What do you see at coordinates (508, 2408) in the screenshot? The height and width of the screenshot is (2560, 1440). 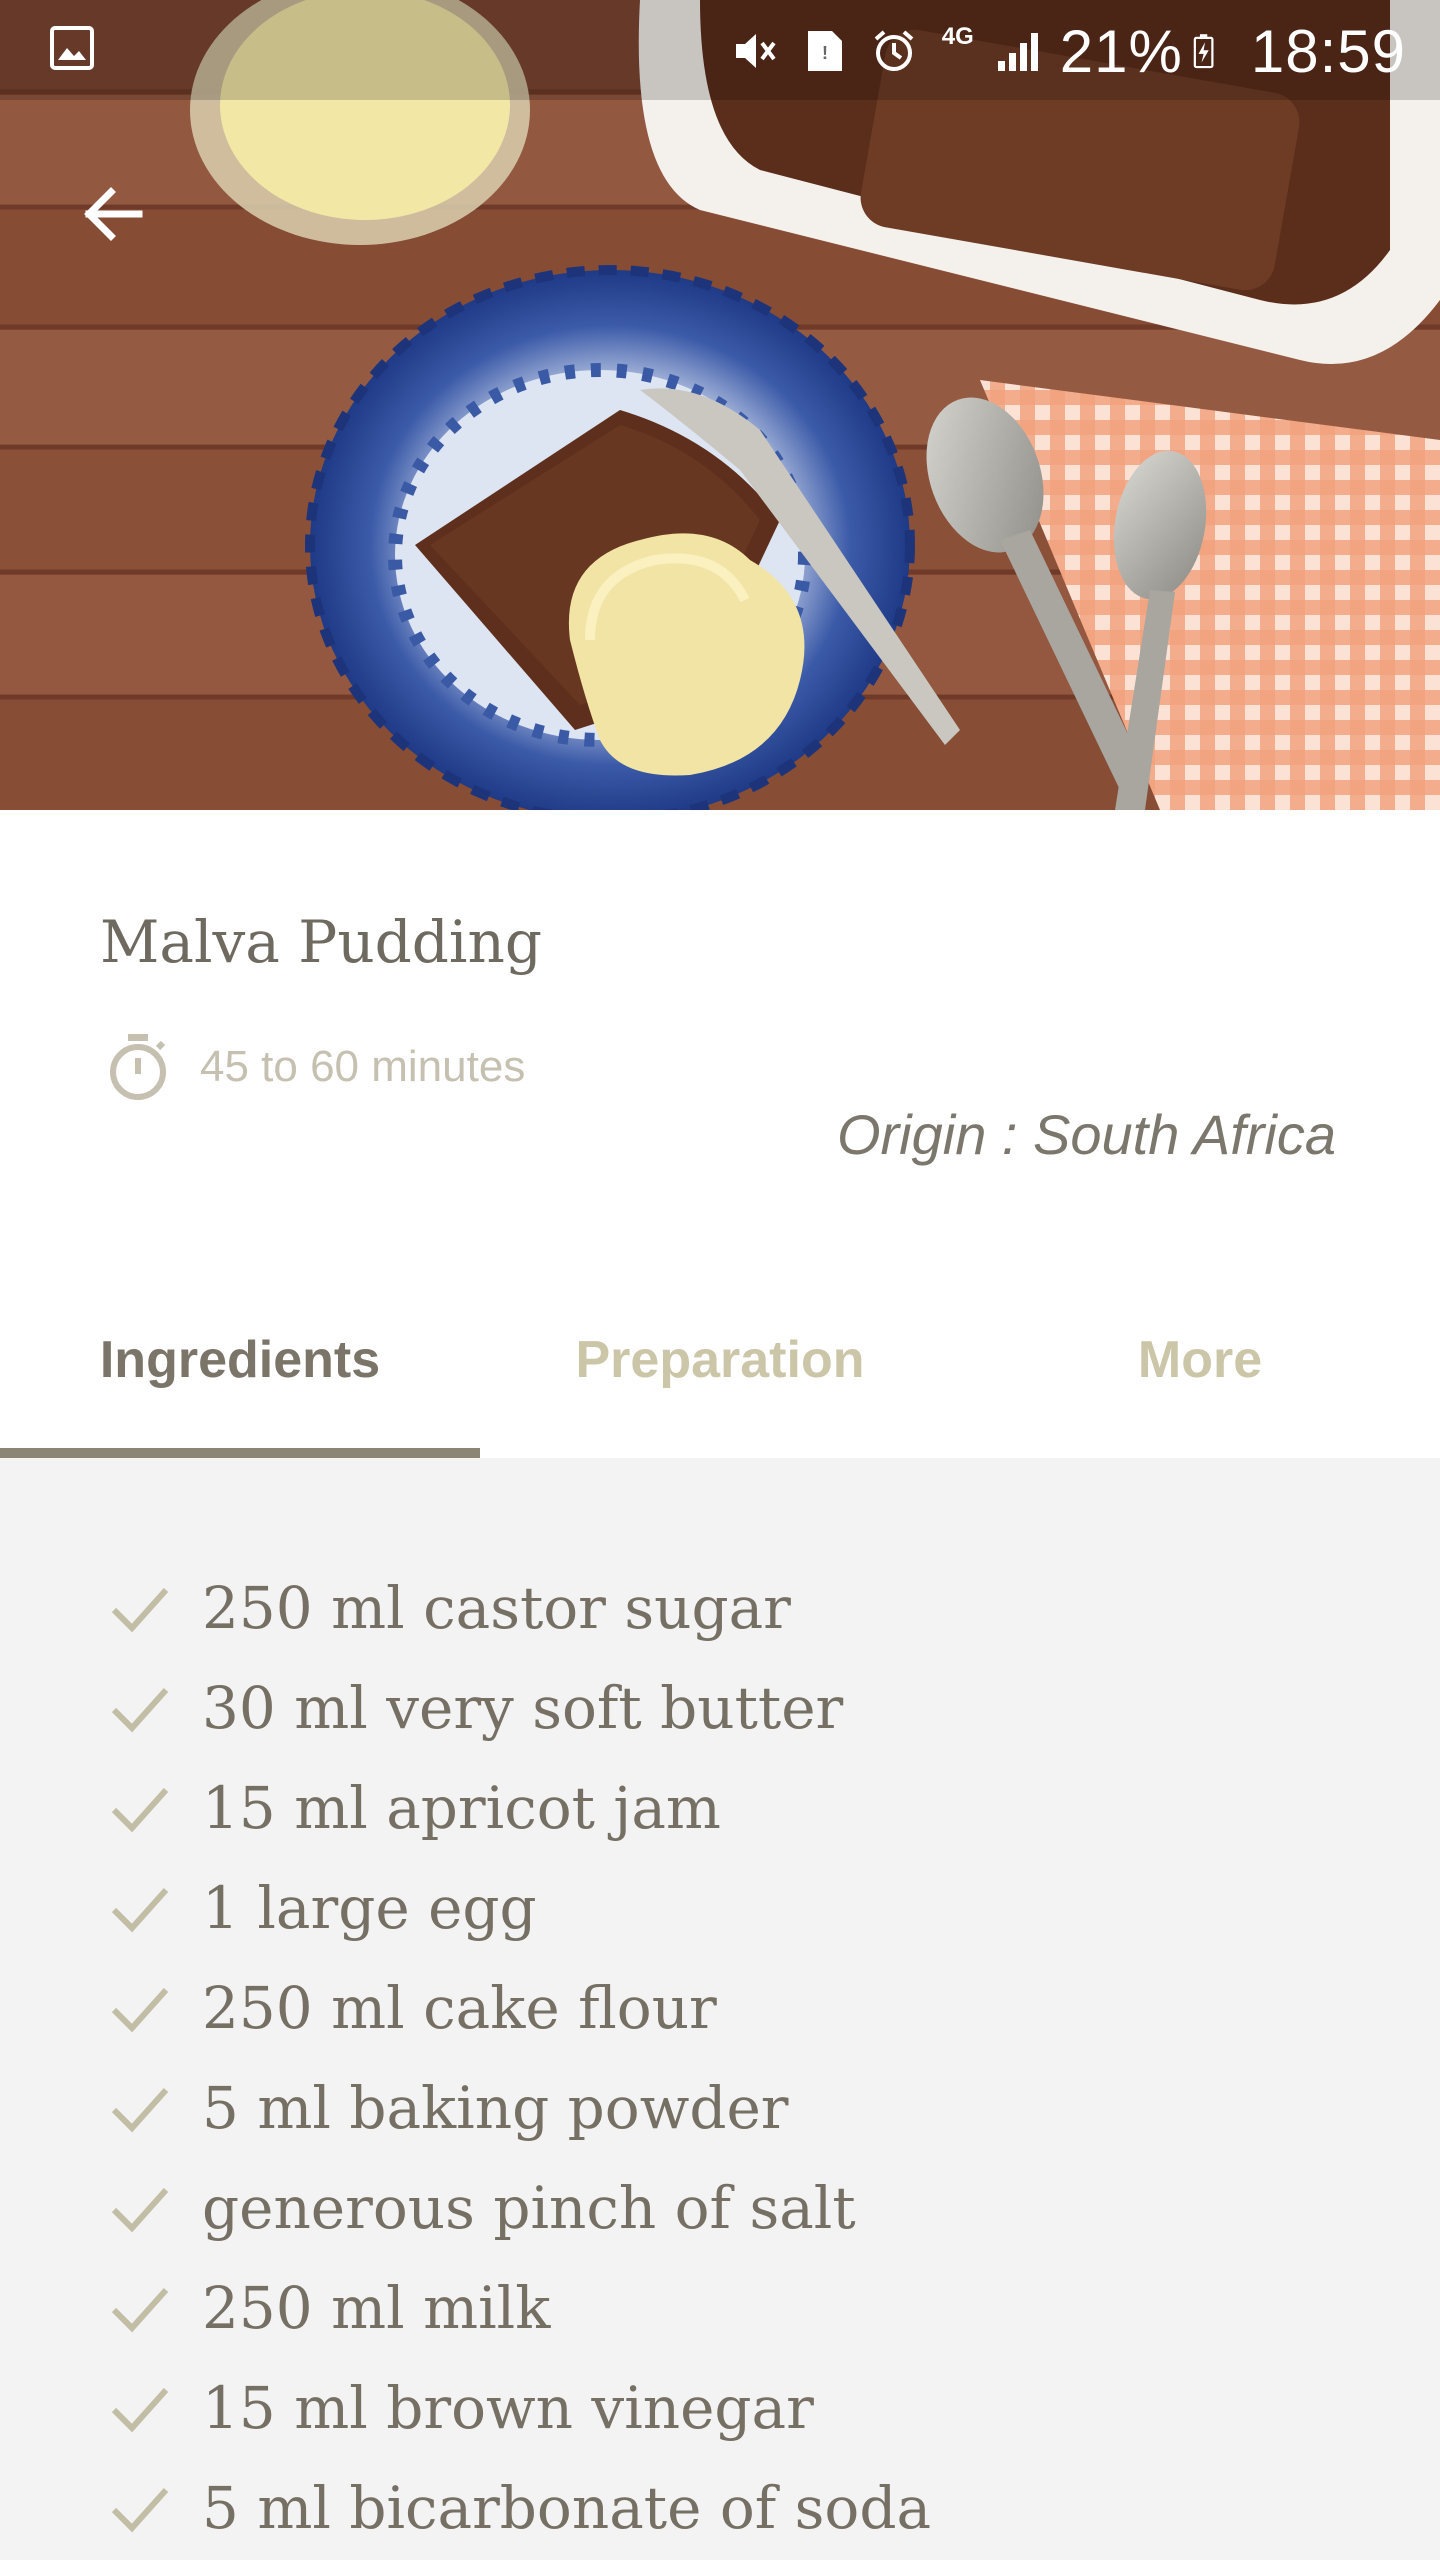 I see `ingredient-text: 15 ml brown vinegar` at bounding box center [508, 2408].